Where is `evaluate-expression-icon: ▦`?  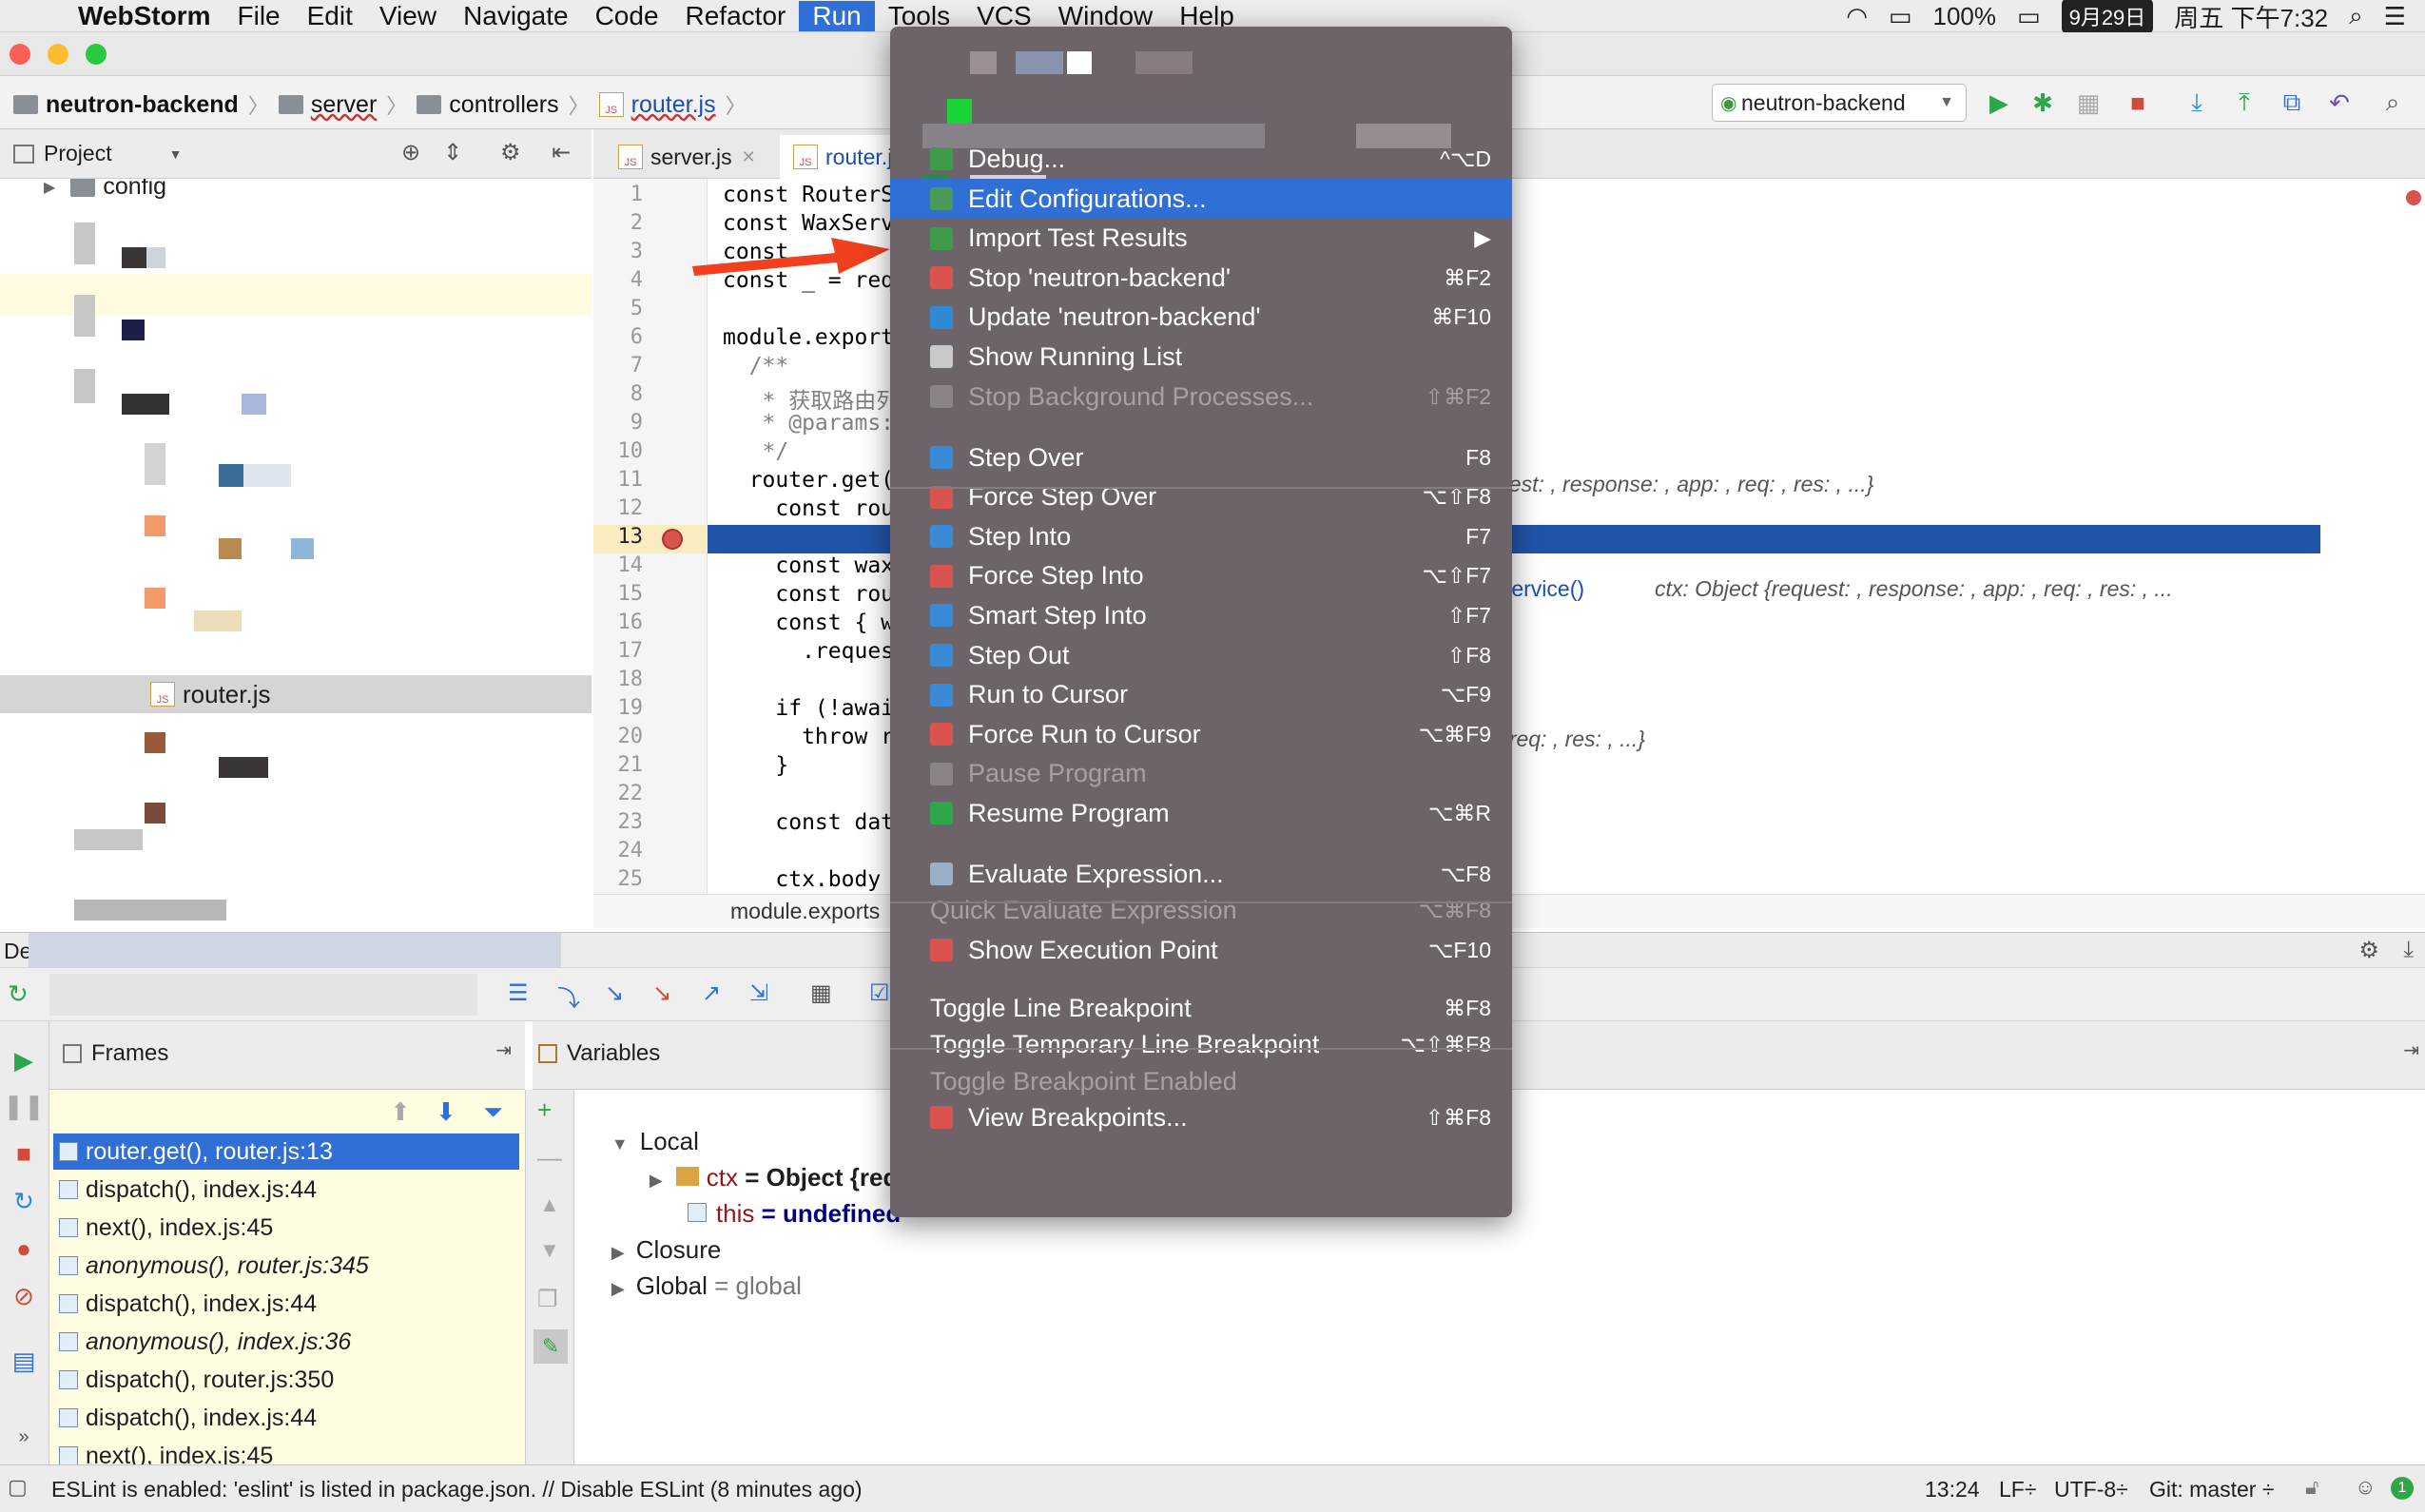
evaluate-expression-icon: ▦ is located at coordinates (821, 993).